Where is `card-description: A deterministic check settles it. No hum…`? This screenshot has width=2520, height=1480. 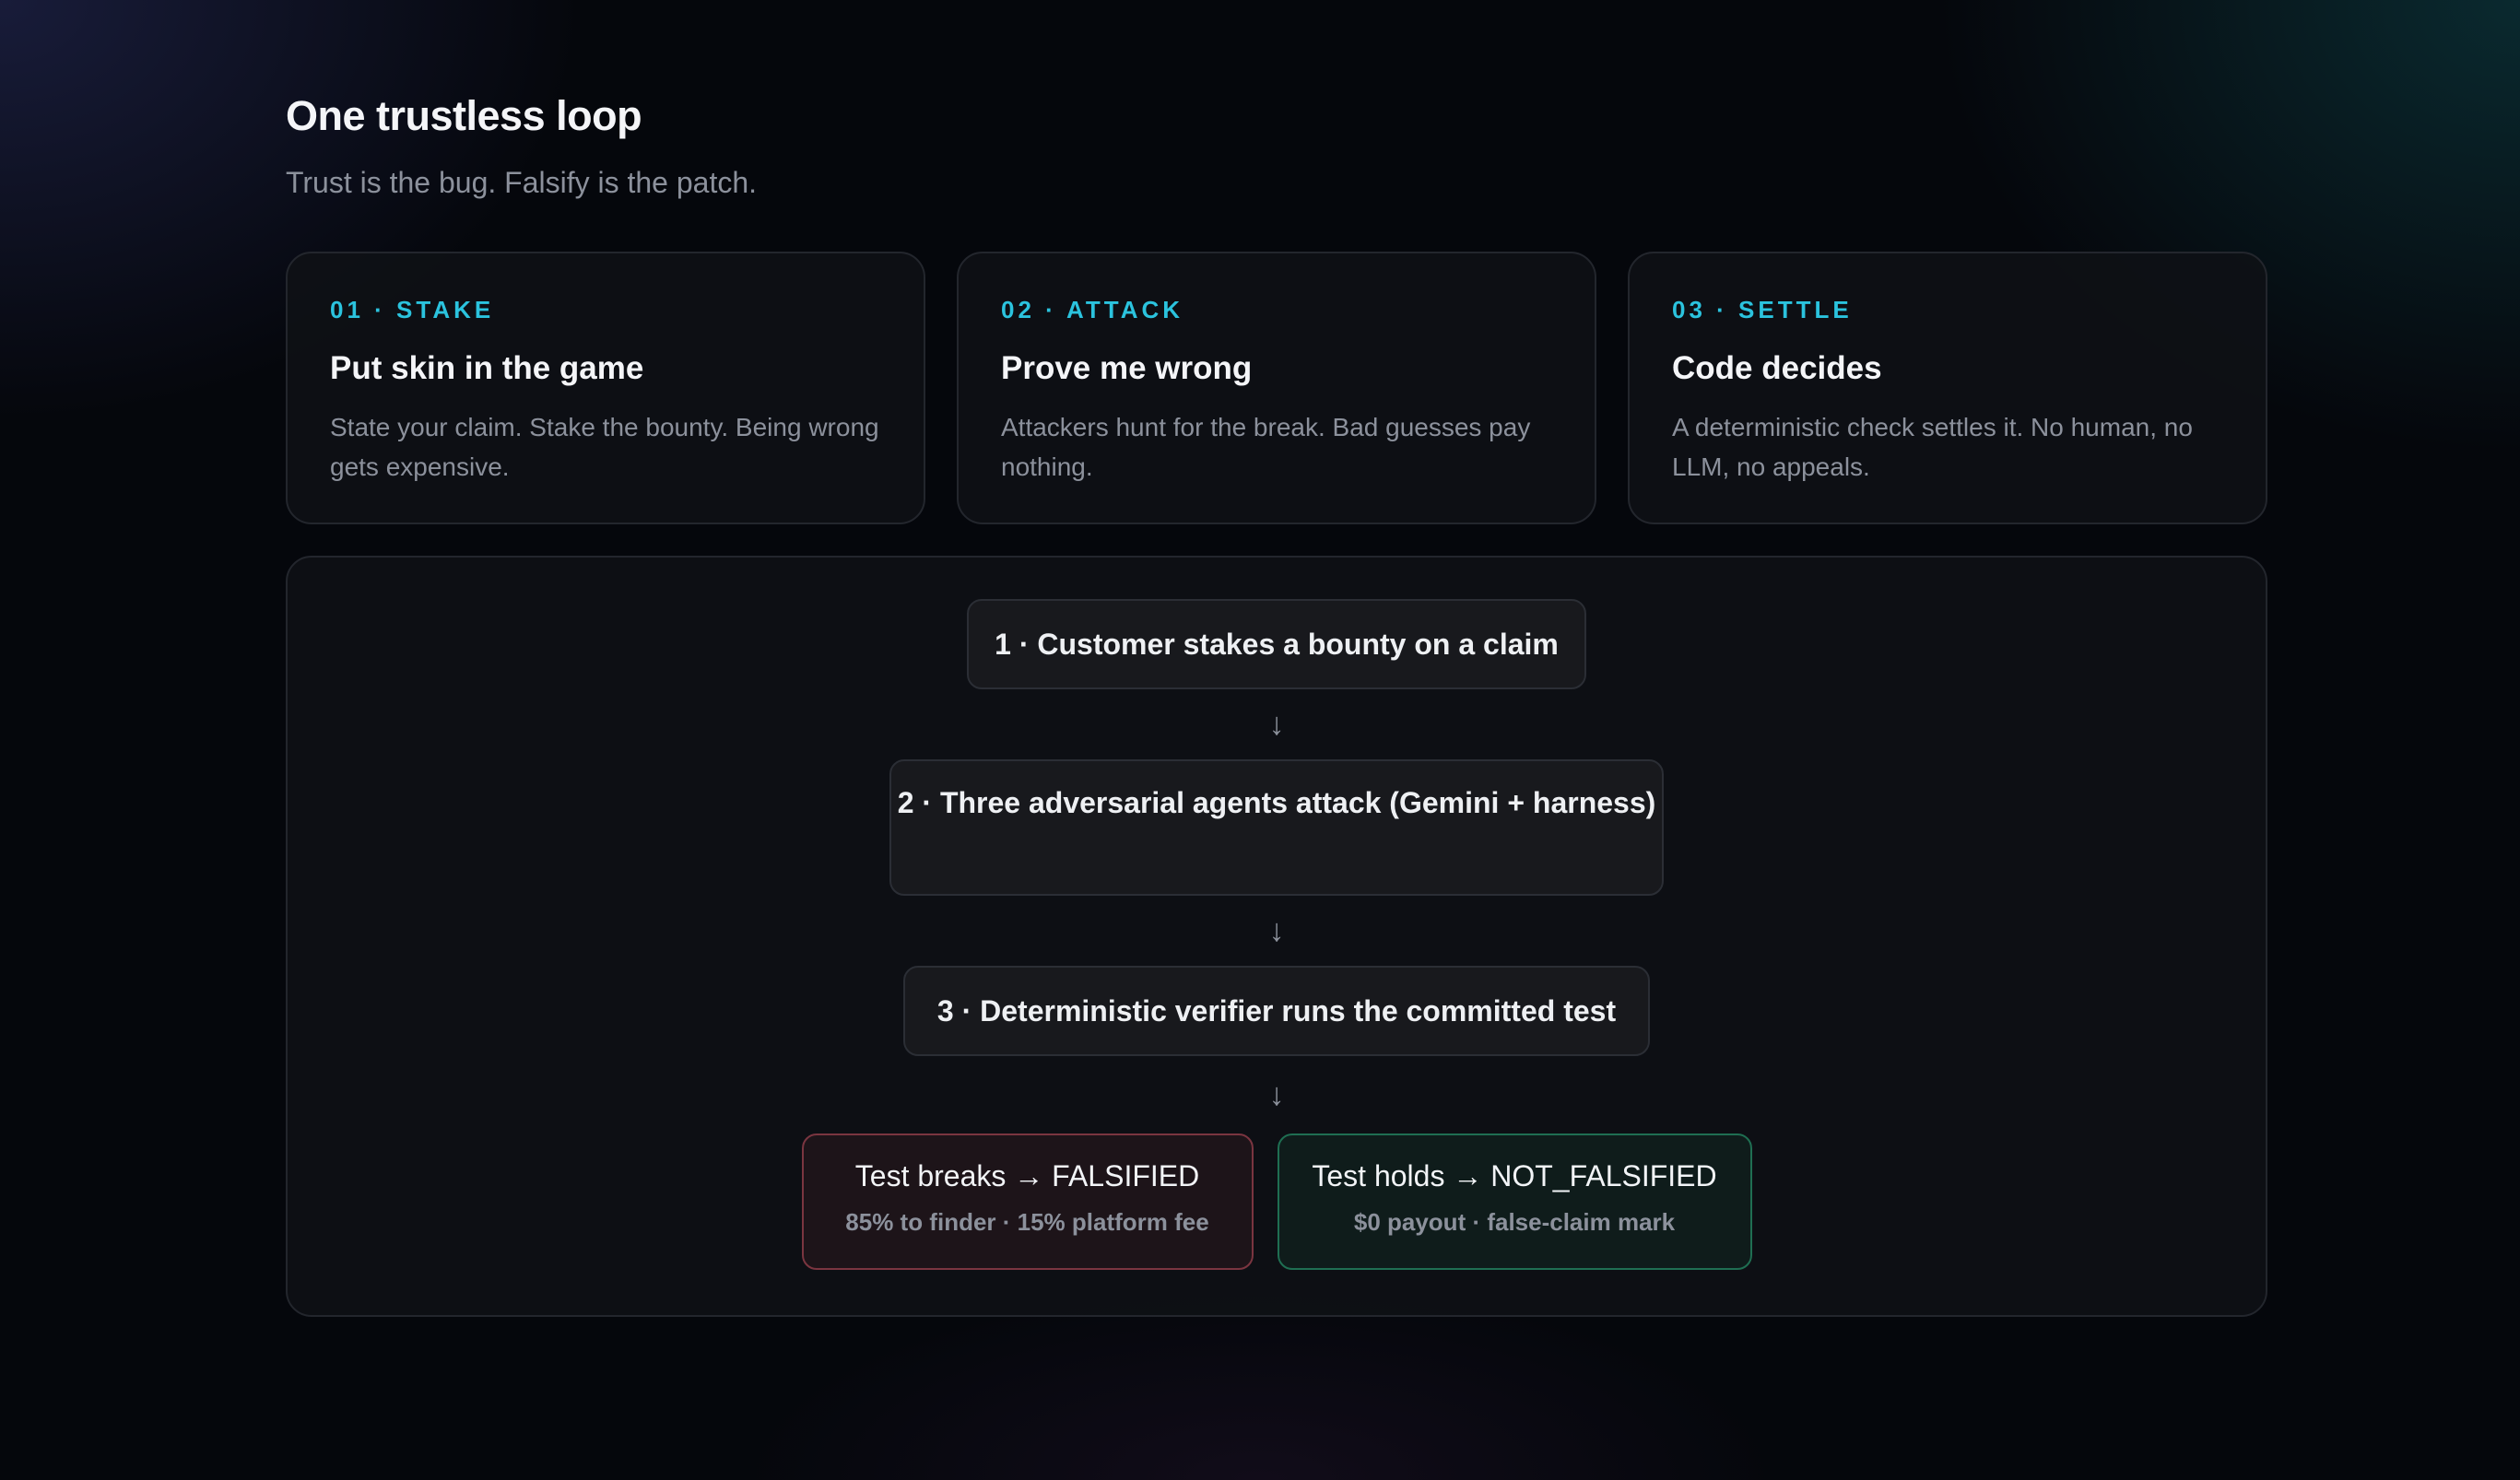
card-description: A deterministic check settles it. No hum… is located at coordinates (1932, 447).